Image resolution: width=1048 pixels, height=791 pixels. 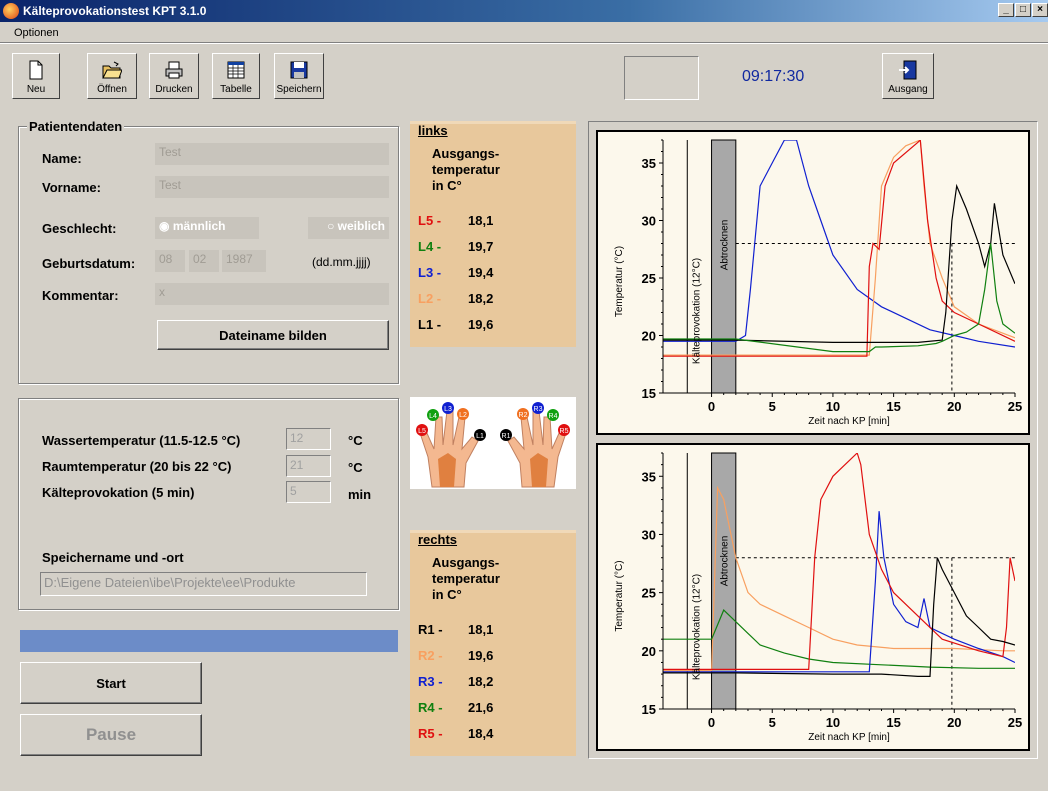 What do you see at coordinates (463, 415) in the screenshot?
I see `marker-l2: L2` at bounding box center [463, 415].